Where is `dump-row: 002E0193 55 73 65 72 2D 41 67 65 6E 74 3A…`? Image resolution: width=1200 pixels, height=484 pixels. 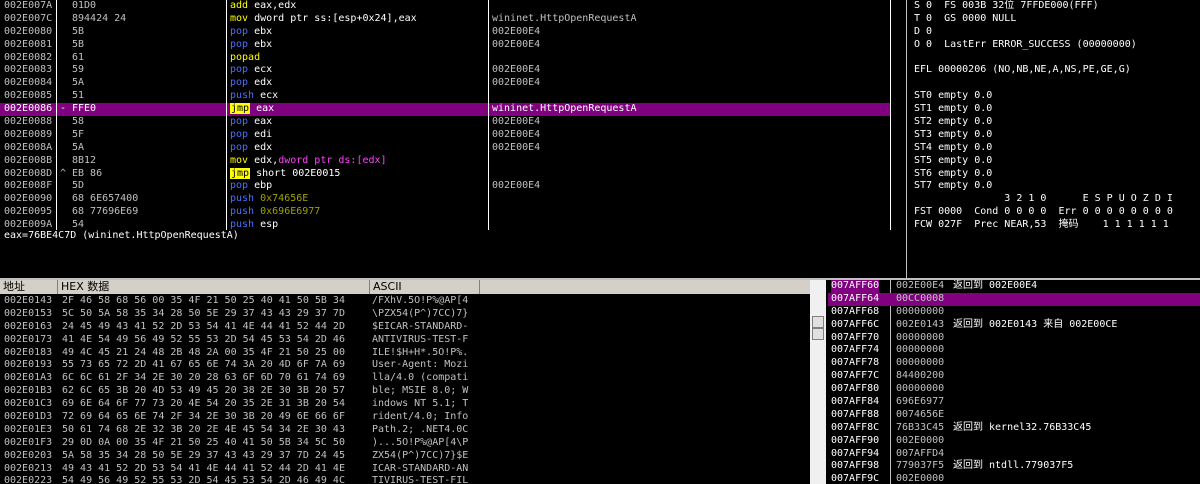
dump-row: 002E0193 55 73 65 72 2D 41 67 65 6E 74 3A… is located at coordinates (405, 365).